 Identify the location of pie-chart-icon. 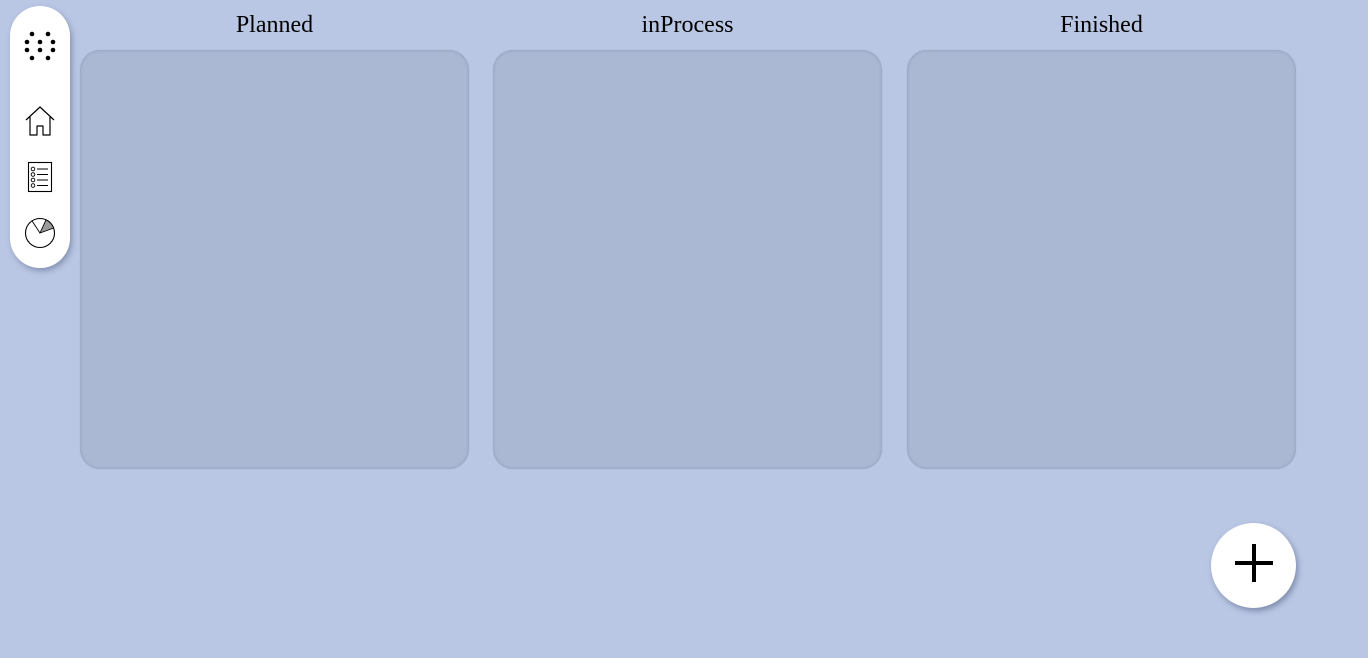
(40, 233).